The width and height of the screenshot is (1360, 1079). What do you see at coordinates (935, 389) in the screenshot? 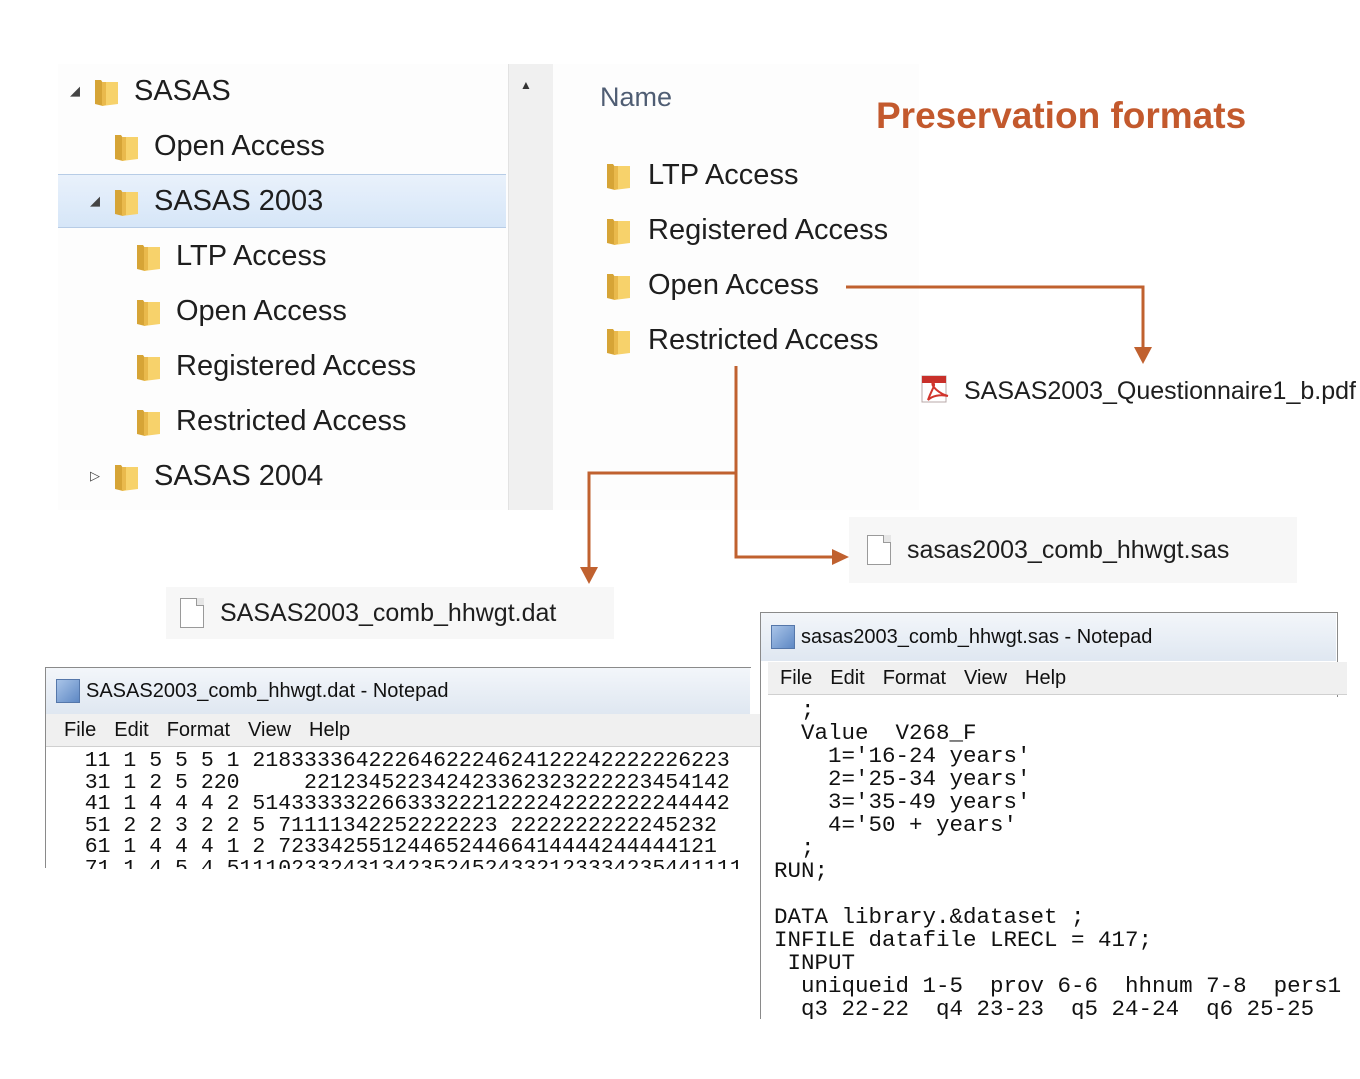
I see `pdf-file-icon` at bounding box center [935, 389].